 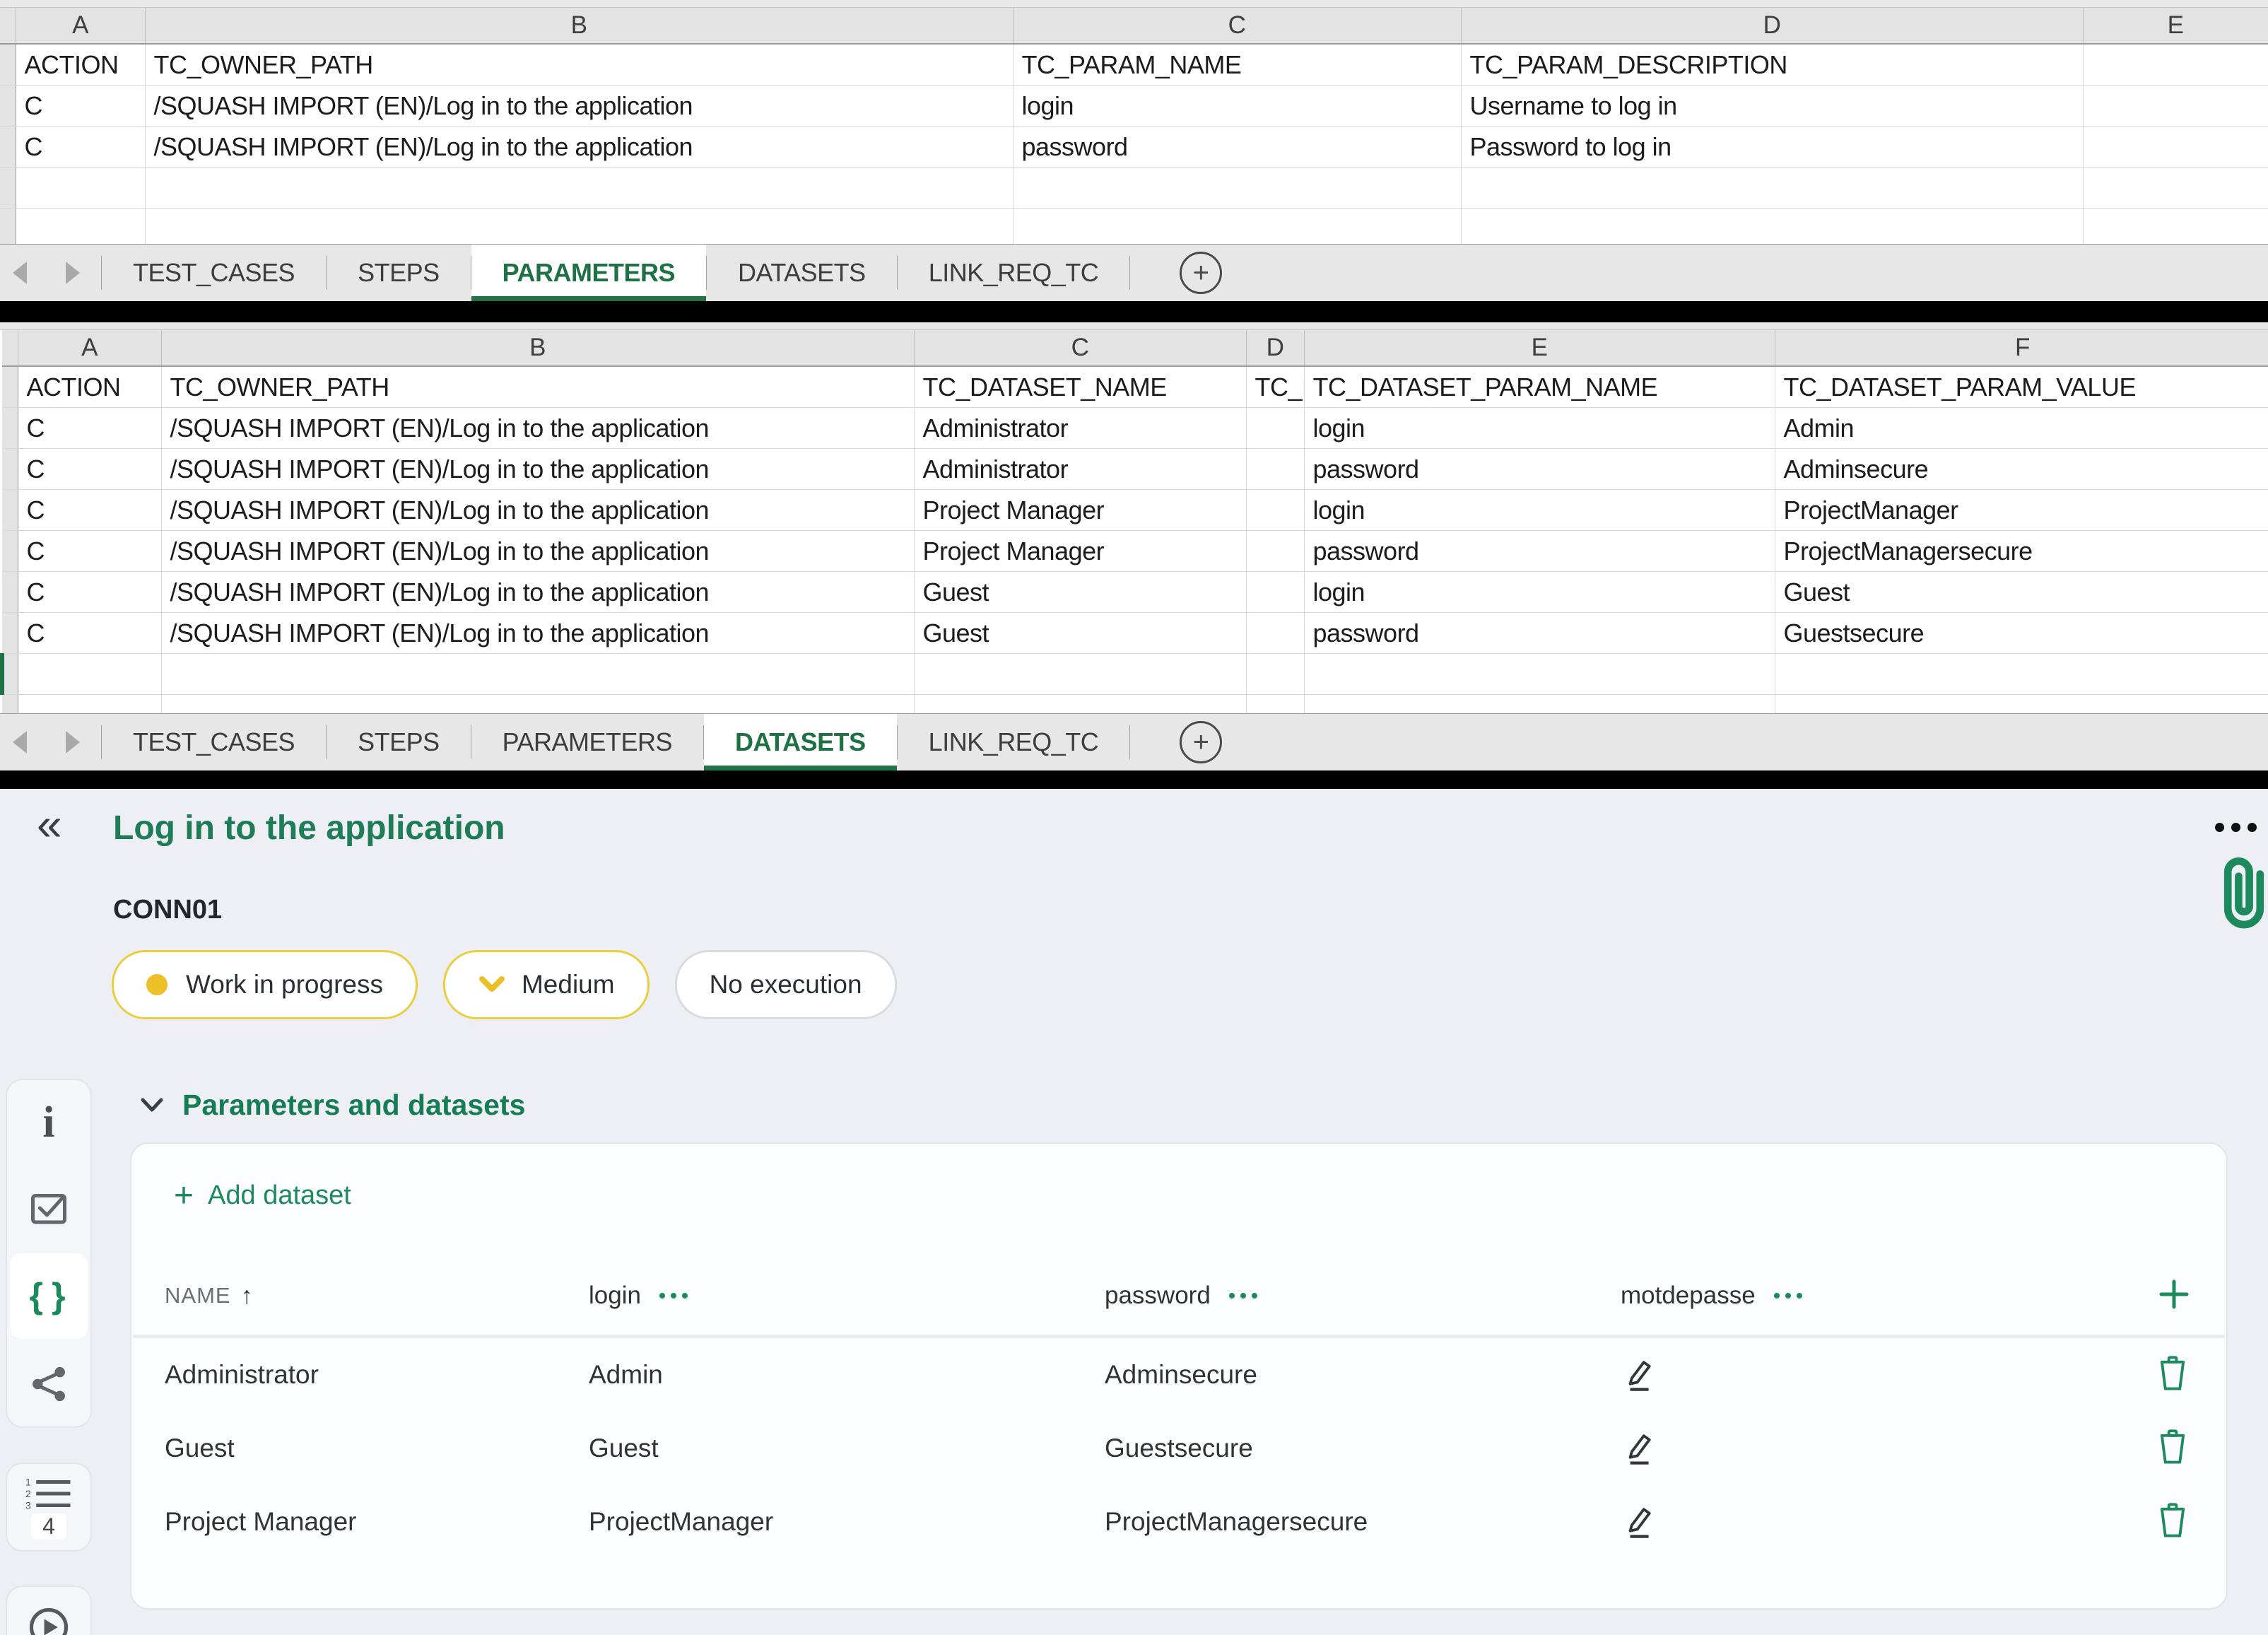 What do you see at coordinates (377, 1375) in the screenshot?
I see `dataset-name-cell: Administrator` at bounding box center [377, 1375].